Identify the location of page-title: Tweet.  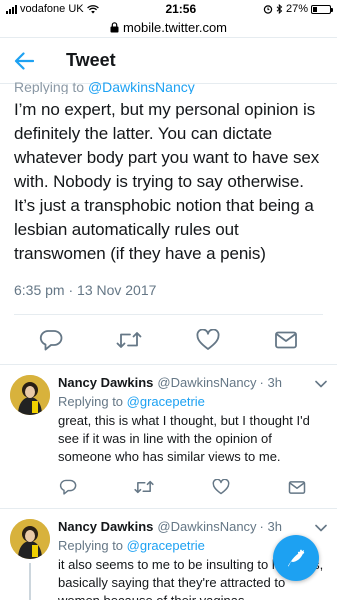
(91, 60).